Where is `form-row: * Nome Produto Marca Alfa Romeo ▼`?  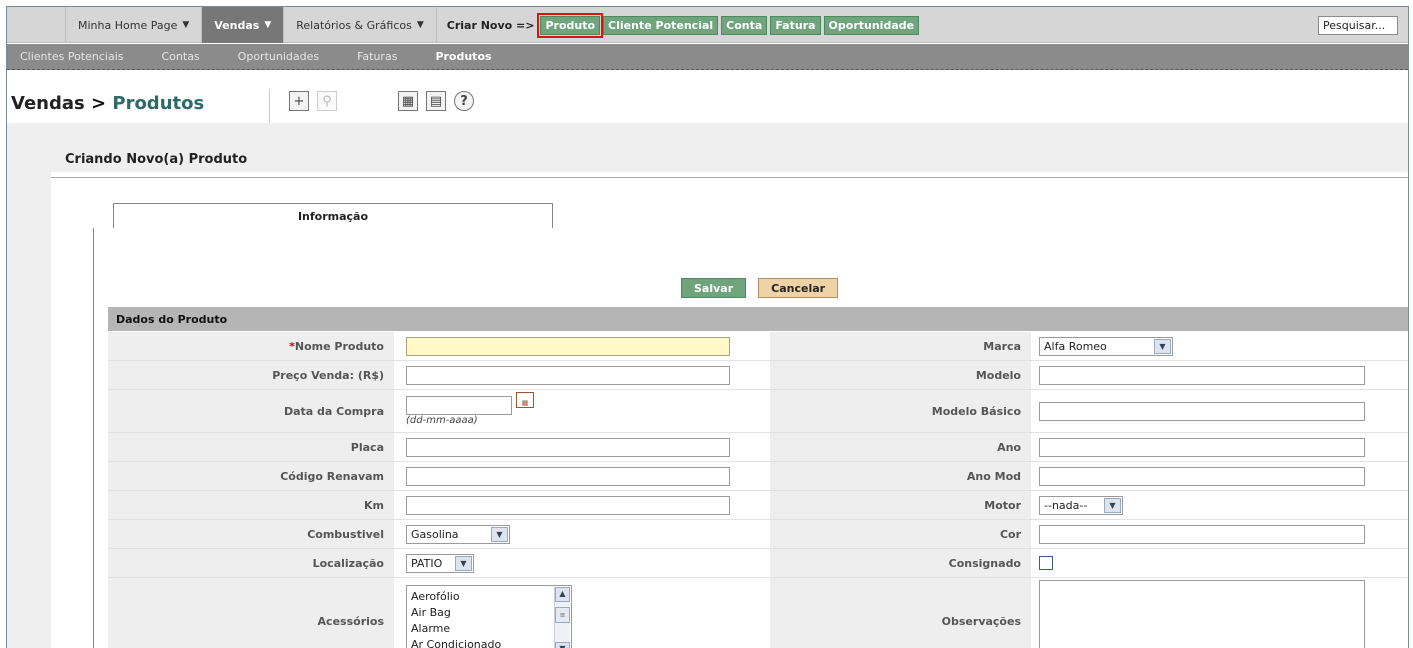
form-row: * Nome Produto Marca Alfa Romeo ▼ is located at coordinates (758, 346).